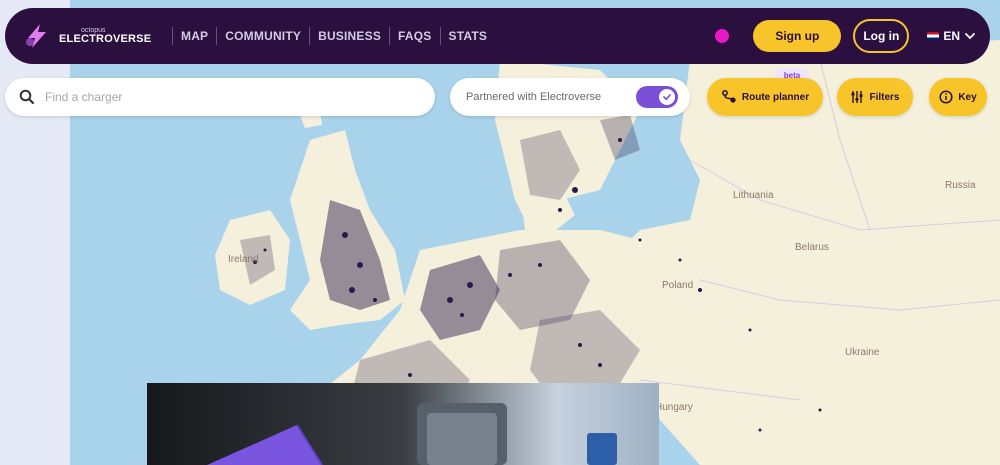 This screenshot has height=465, width=1000. Describe the element at coordinates (797, 36) in the screenshot. I see `signup-button: Sign up` at that location.